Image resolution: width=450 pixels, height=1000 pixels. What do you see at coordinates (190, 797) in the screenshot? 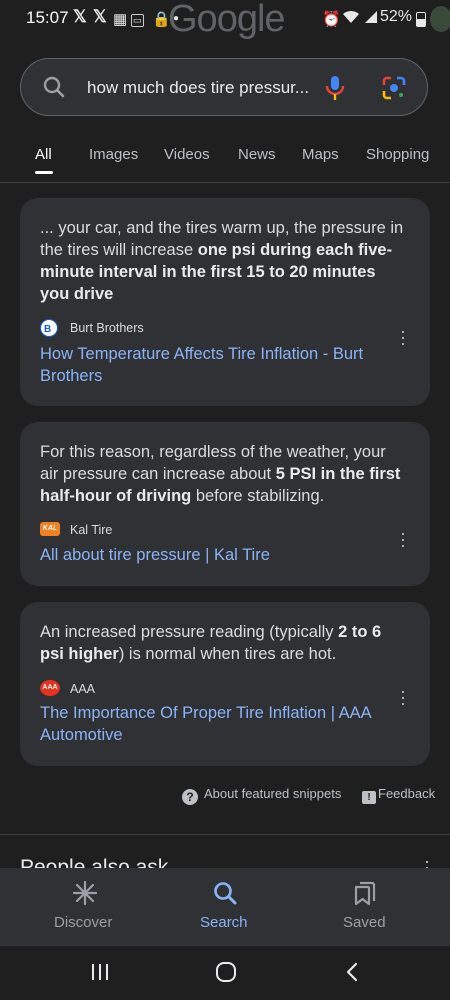
I see `help-icon: ?` at bounding box center [190, 797].